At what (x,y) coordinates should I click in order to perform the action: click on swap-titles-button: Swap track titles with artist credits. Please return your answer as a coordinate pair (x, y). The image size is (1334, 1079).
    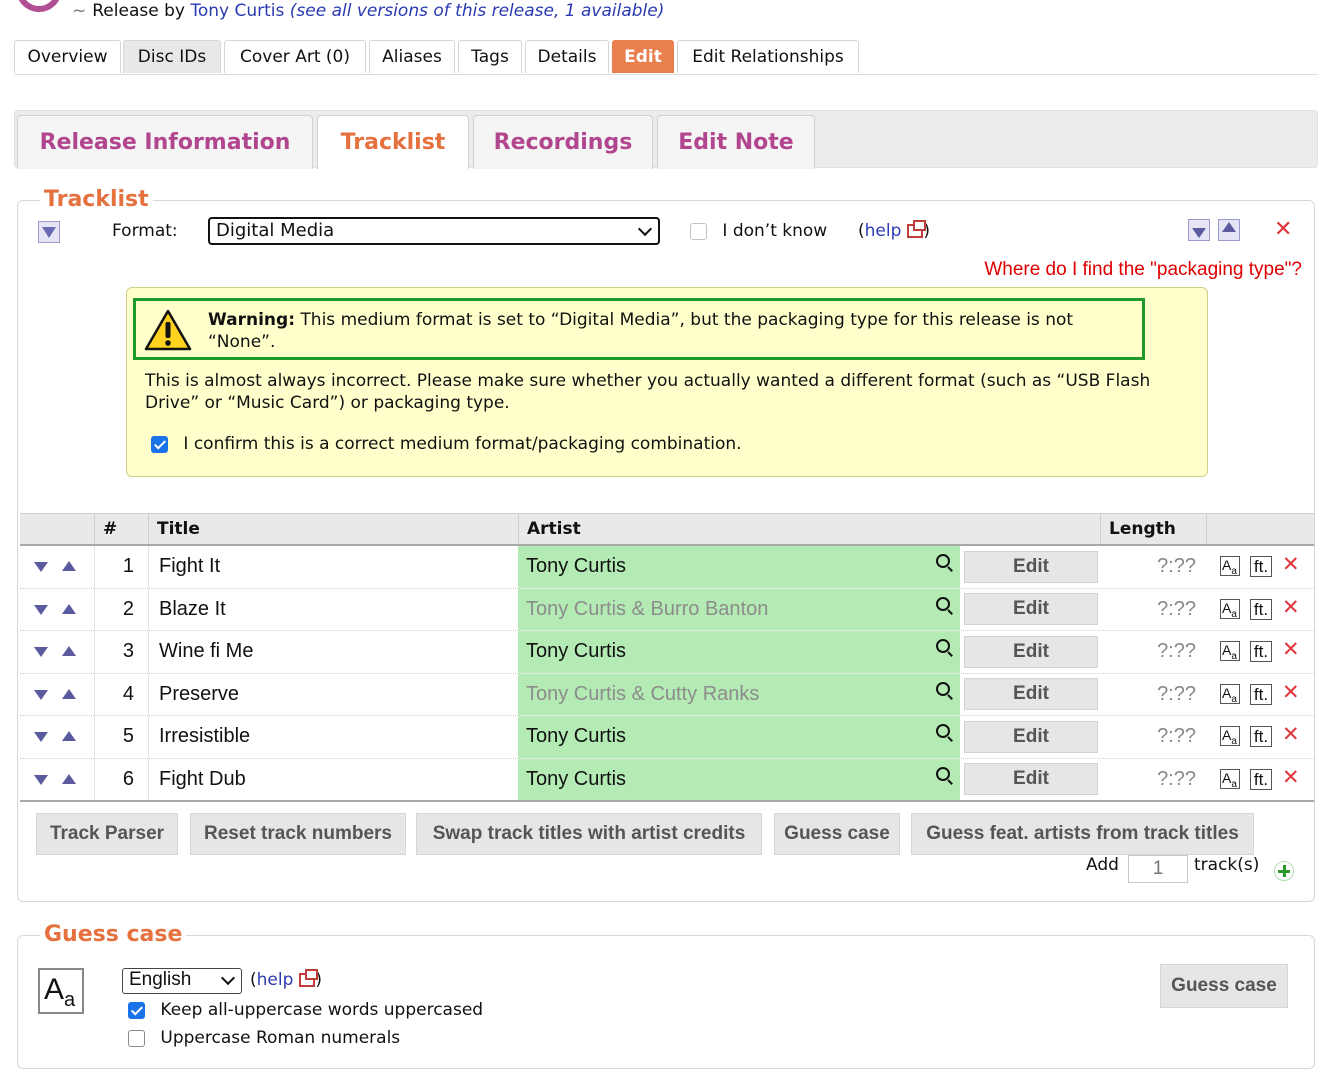
    Looking at the image, I should click on (589, 834).